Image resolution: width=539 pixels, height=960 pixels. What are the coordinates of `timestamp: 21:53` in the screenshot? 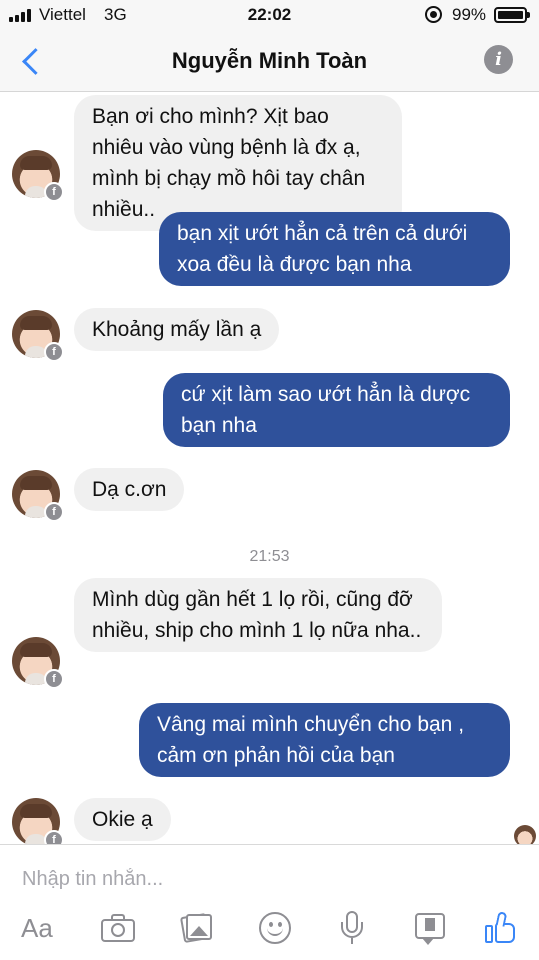 It's located at (269, 556).